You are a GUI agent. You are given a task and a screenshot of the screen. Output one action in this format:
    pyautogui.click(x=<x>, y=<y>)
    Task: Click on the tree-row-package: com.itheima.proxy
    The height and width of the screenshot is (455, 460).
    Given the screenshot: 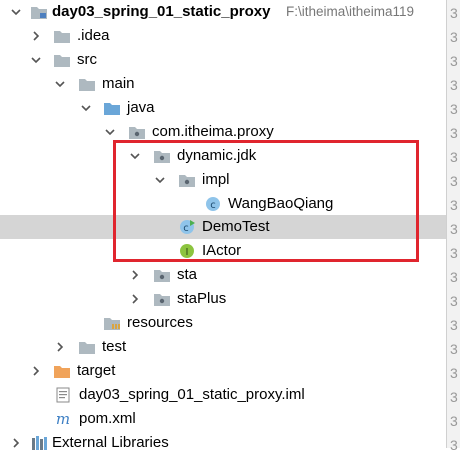 What is the action you would take?
    pyautogui.click(x=223, y=132)
    